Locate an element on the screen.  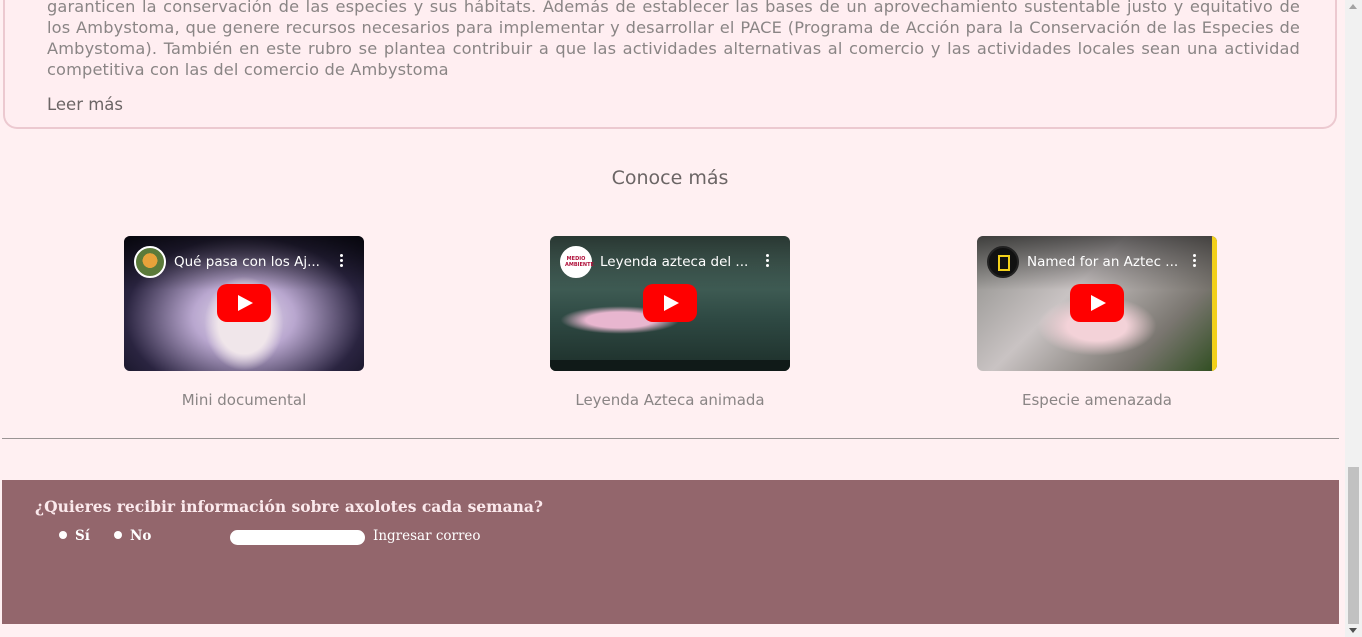
video-caption-1: Mini documental is located at coordinates (244, 400).